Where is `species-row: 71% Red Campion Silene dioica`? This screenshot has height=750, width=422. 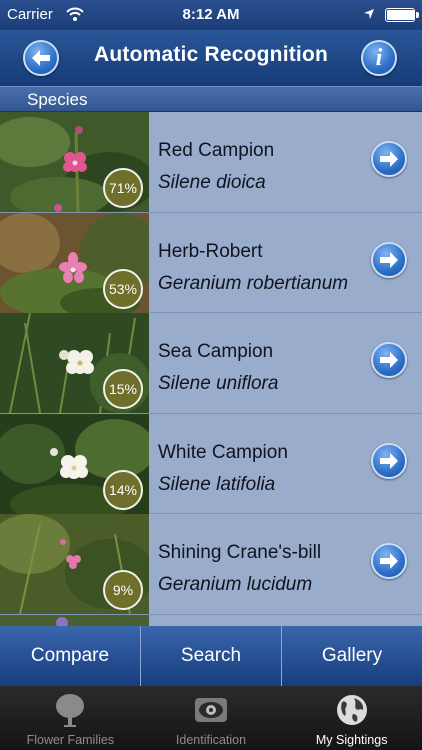
species-row: 71% Red Campion Silene dioica is located at coordinates (211, 162).